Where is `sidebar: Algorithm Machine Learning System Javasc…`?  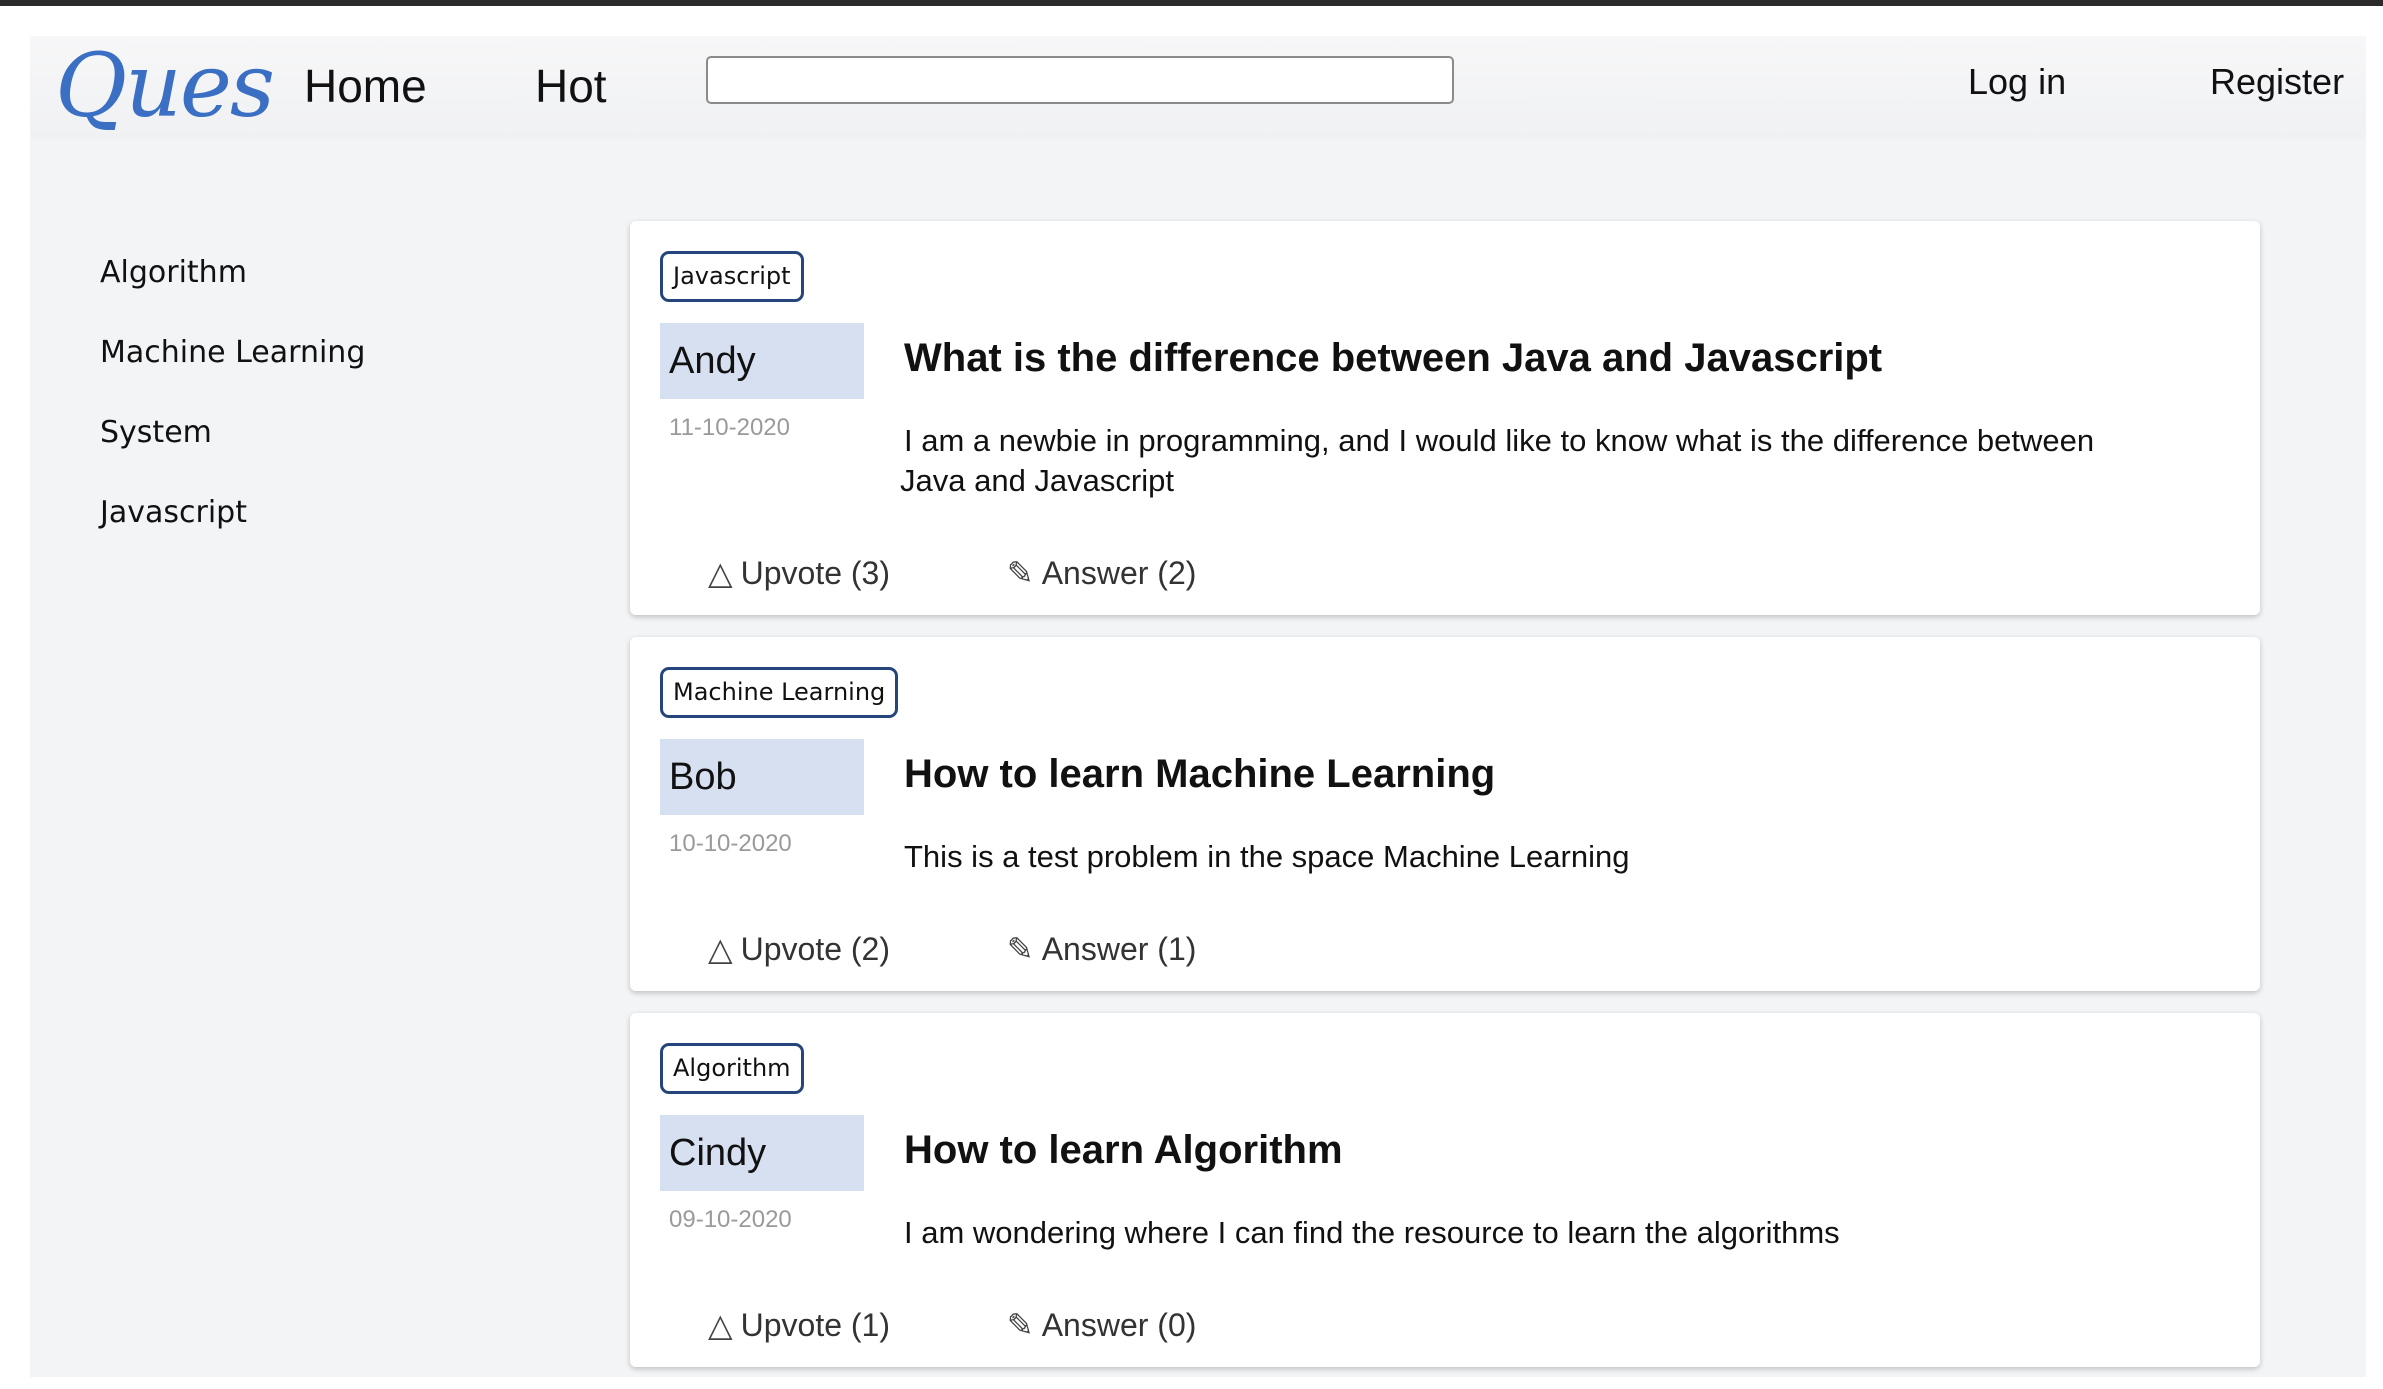
sidebar: Algorithm Machine Learning System Javasc… is located at coordinates (300, 411).